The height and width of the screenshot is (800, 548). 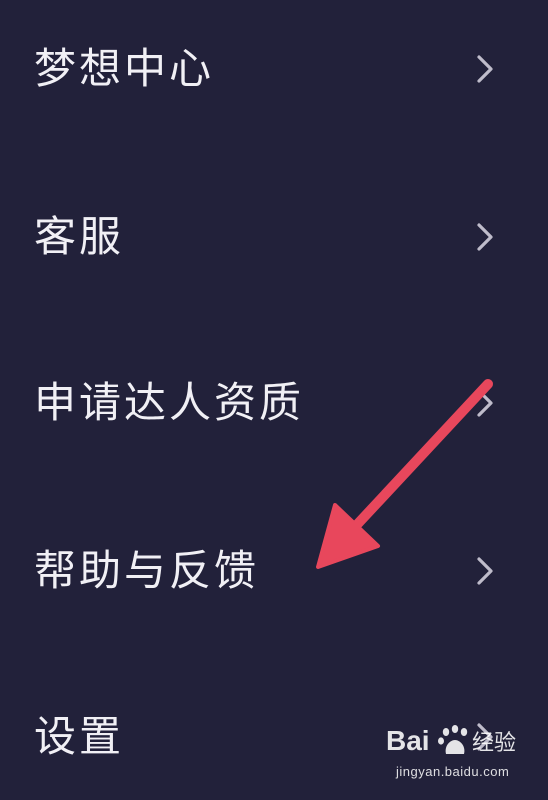 What do you see at coordinates (79, 736) in the screenshot?
I see `menu-item-label: 设置` at bounding box center [79, 736].